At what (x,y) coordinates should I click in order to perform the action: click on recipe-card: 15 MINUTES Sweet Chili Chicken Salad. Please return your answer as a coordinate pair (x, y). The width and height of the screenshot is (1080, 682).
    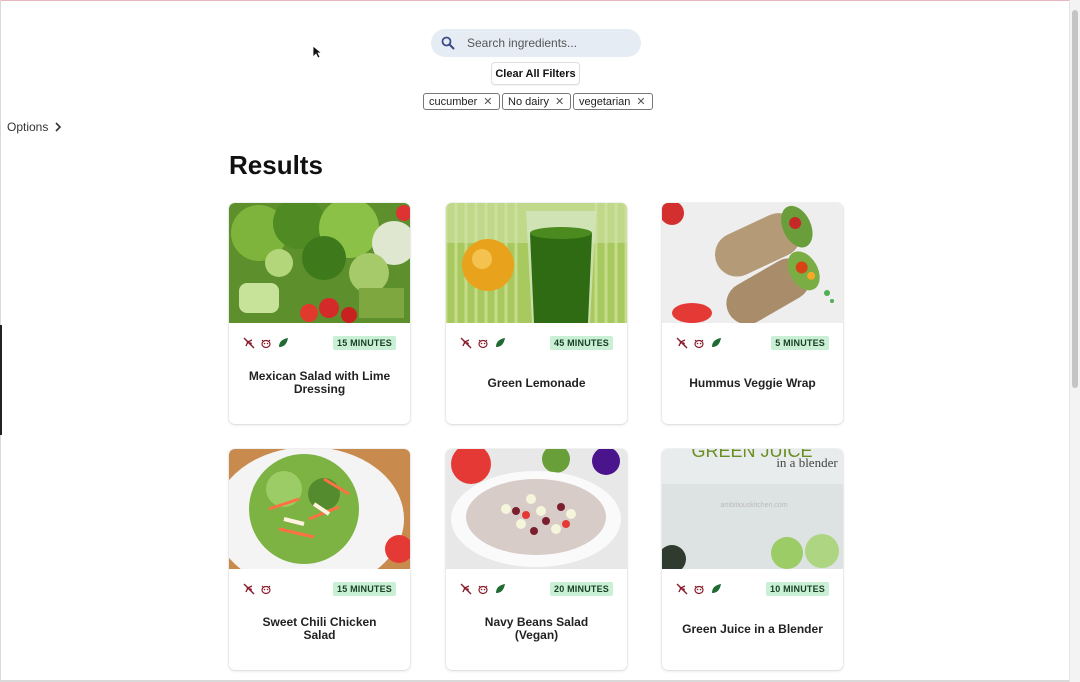
    Looking at the image, I should click on (319, 559).